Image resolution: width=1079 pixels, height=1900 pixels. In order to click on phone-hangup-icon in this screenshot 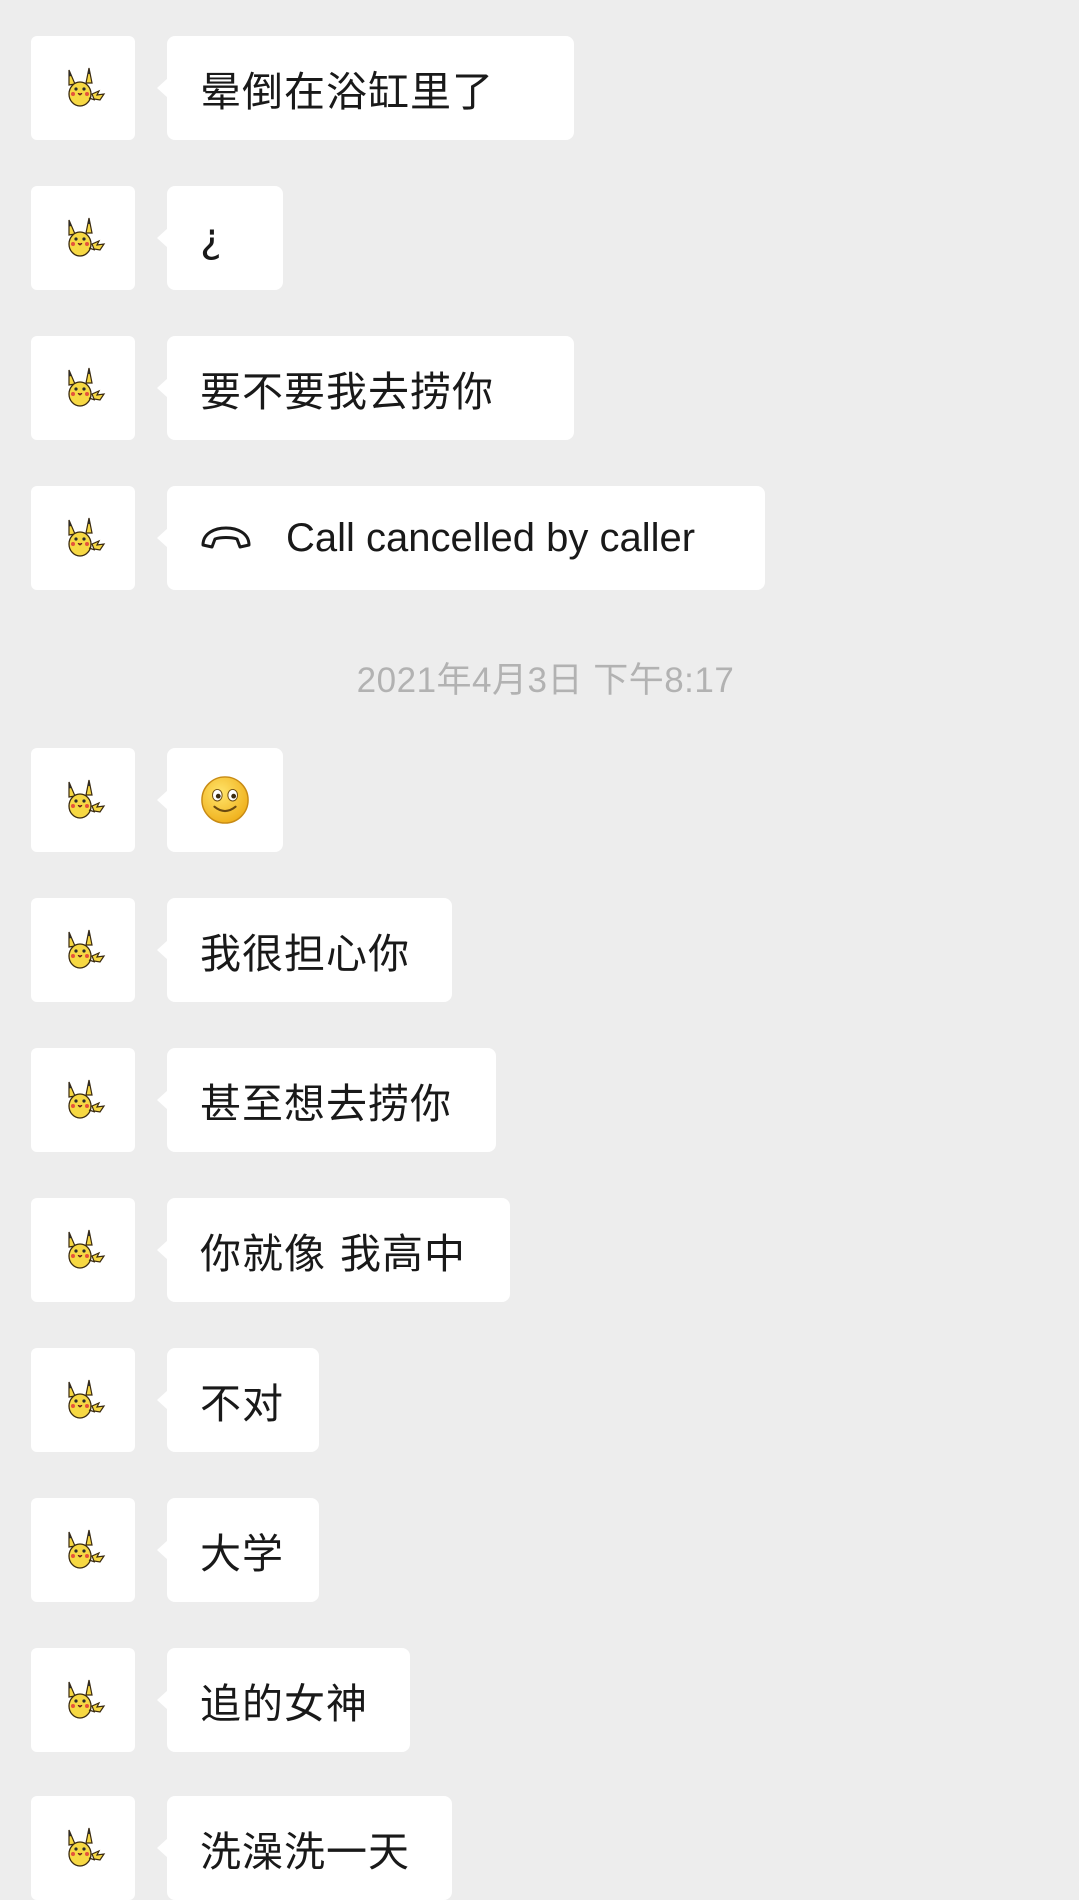, I will do `click(226, 537)`.